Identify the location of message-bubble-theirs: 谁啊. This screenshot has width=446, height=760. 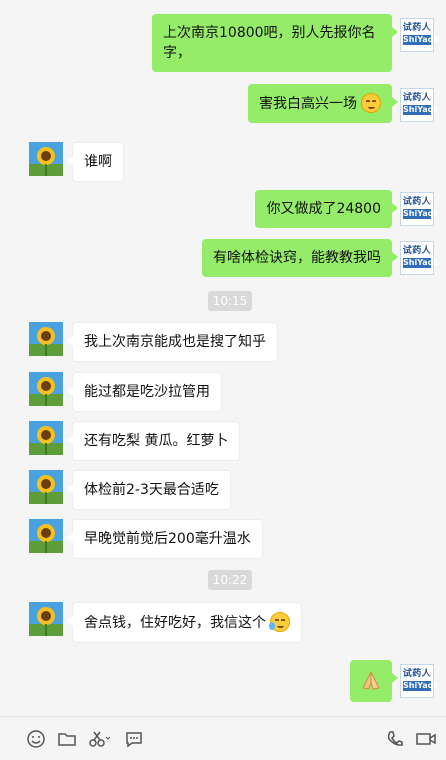
(95, 162).